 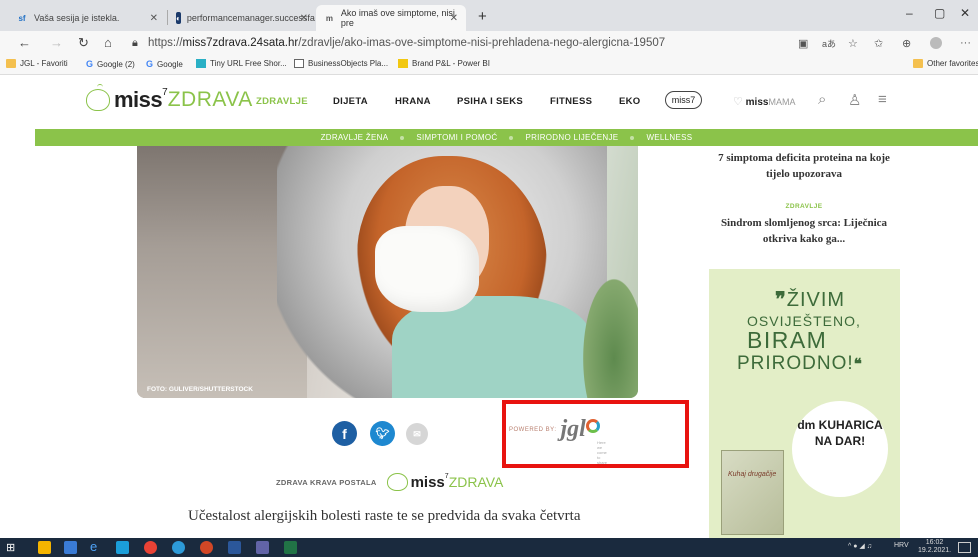 I want to click on lock-icon: 🔒︎, so click(x=135, y=43).